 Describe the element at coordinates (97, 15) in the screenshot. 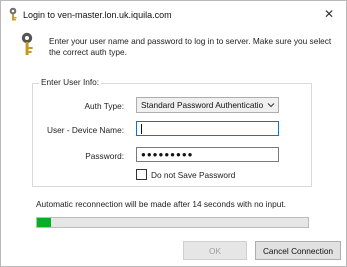

I see `window-title: Login to ven-master.lon.uk.iquila.com` at that location.